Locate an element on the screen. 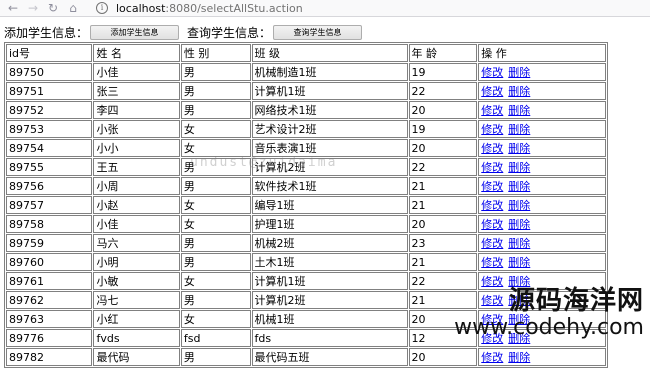  table-row: 89776 fvds fsd fds 12 修改 删除 is located at coordinates (306, 338).